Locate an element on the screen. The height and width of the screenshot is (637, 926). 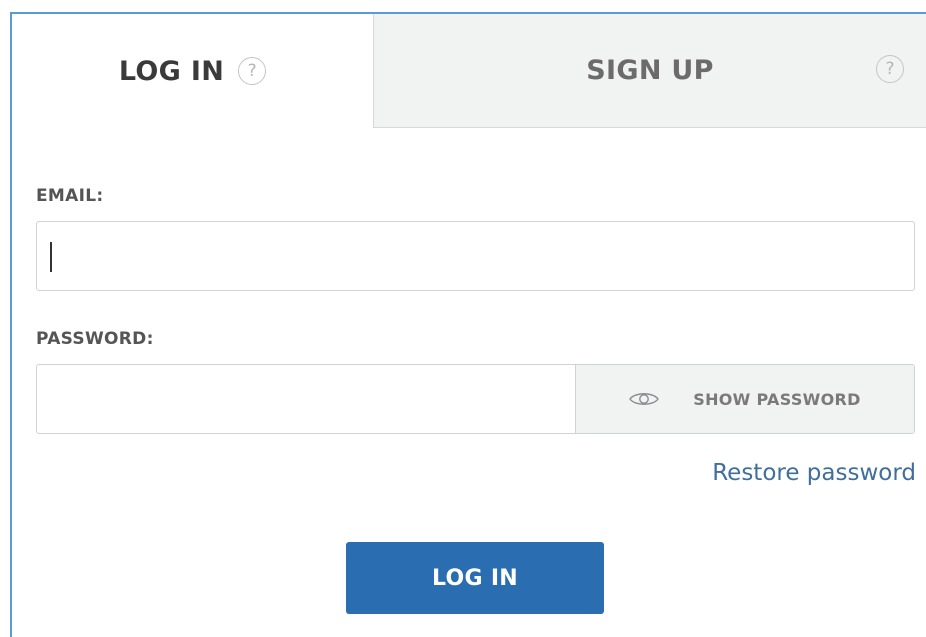
signup-help-icon: ? is located at coordinates (890, 69).